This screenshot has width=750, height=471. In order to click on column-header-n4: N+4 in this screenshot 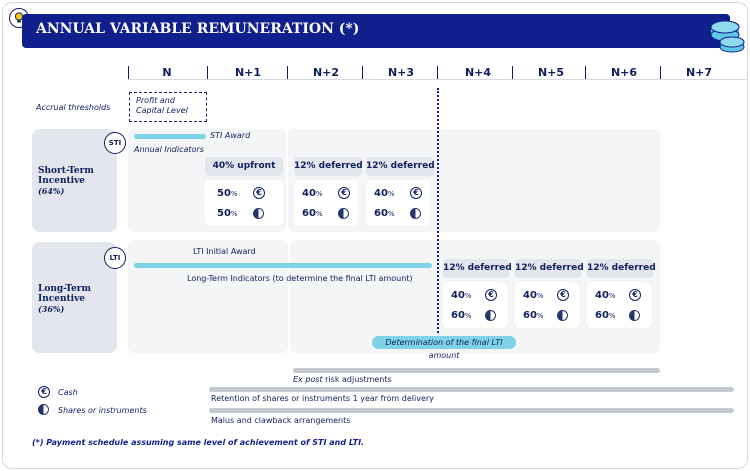, I will do `click(478, 72)`.